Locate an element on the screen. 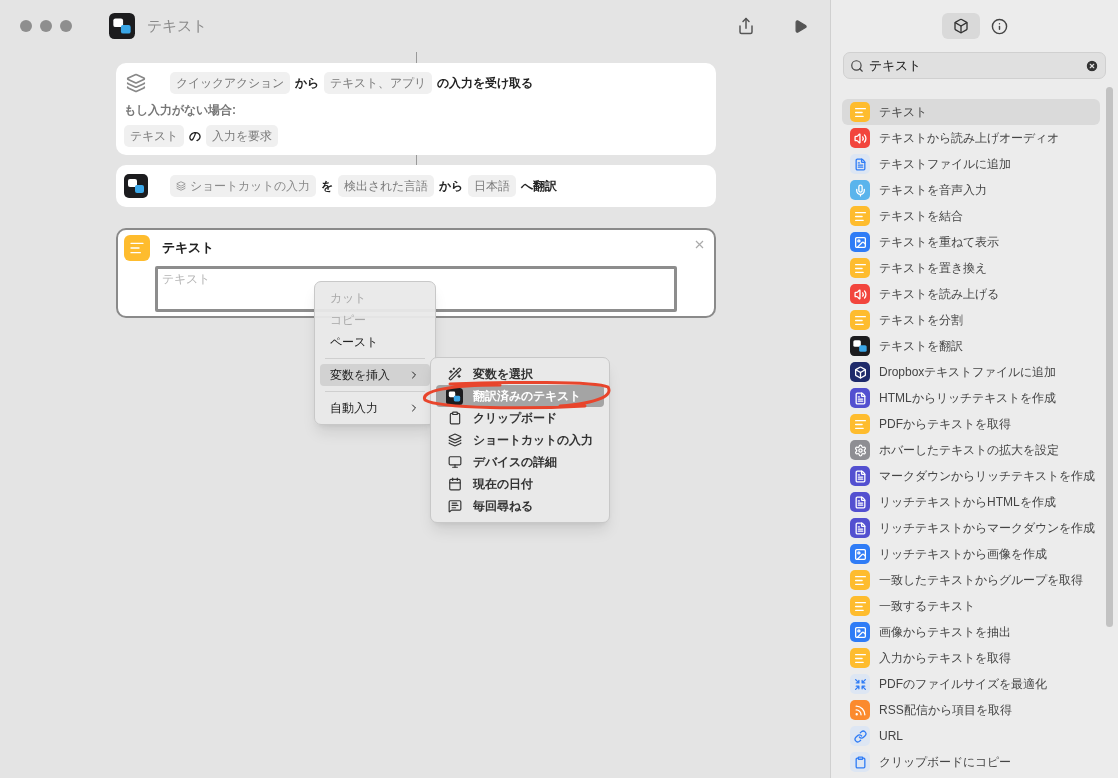 This screenshot has width=1118, height=778. action-card: ショートカットの入力 を 検出された言語 から 日本語 へ翻訳 is located at coordinates (416, 186).